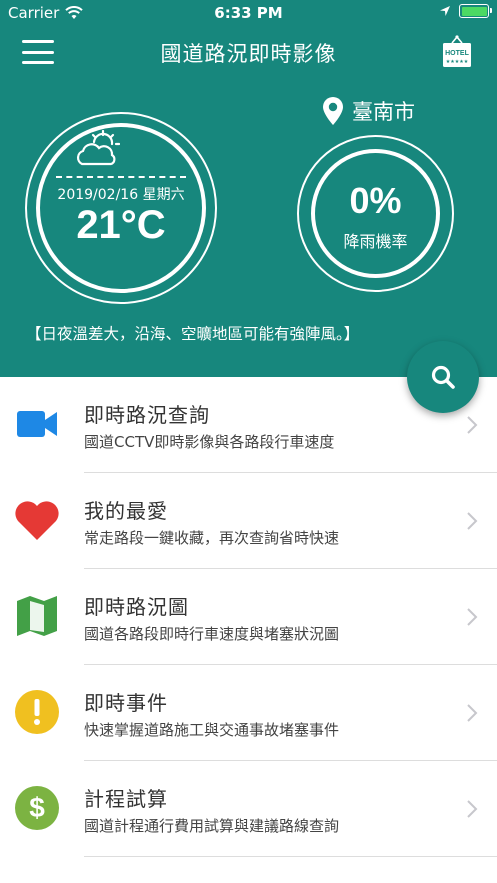 The height and width of the screenshot is (883, 497). What do you see at coordinates (212, 730) in the screenshot?
I see `menu-item-subtitle: 快速掌握道路施工與交通事故堵塞事件` at bounding box center [212, 730].